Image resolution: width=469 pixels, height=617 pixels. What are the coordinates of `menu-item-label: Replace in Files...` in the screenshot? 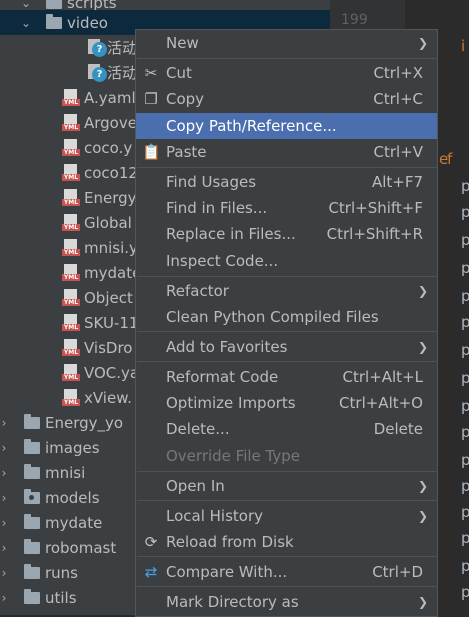 It's located at (231, 234).